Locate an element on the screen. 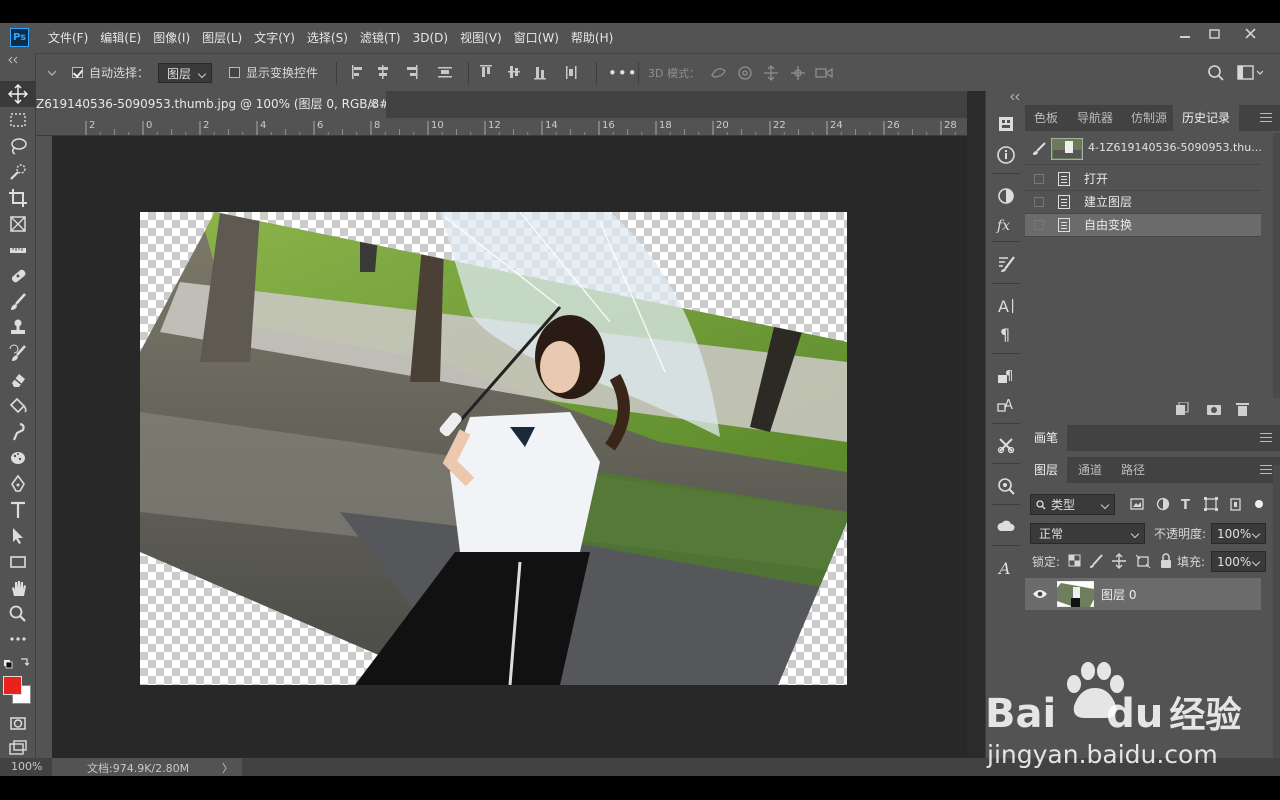 Image resolution: width=1280 pixels, height=800 pixels. eyedropper-ruler-tool is located at coordinates (18, 250).